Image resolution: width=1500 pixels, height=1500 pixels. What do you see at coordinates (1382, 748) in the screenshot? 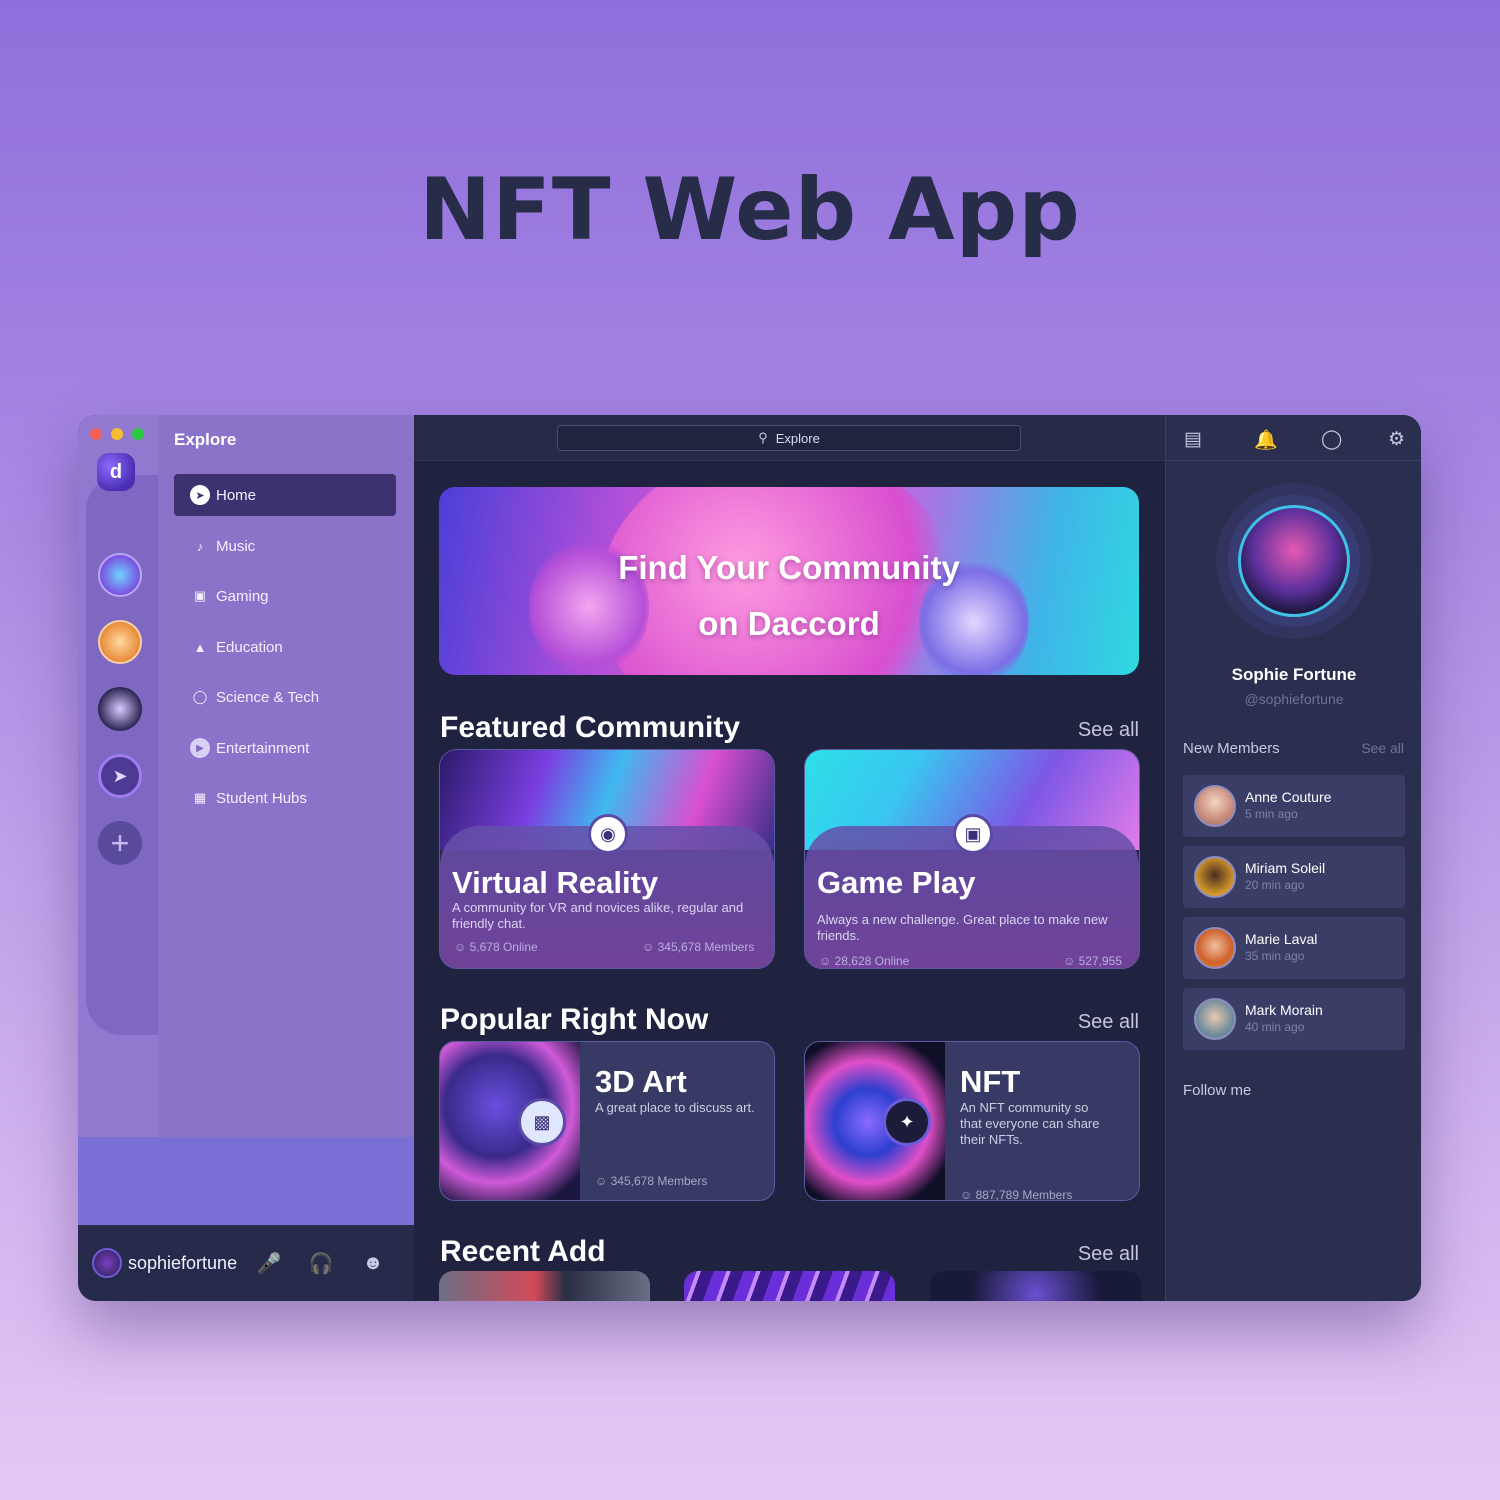
I see `new-members-see-all-link: See all` at bounding box center [1382, 748].